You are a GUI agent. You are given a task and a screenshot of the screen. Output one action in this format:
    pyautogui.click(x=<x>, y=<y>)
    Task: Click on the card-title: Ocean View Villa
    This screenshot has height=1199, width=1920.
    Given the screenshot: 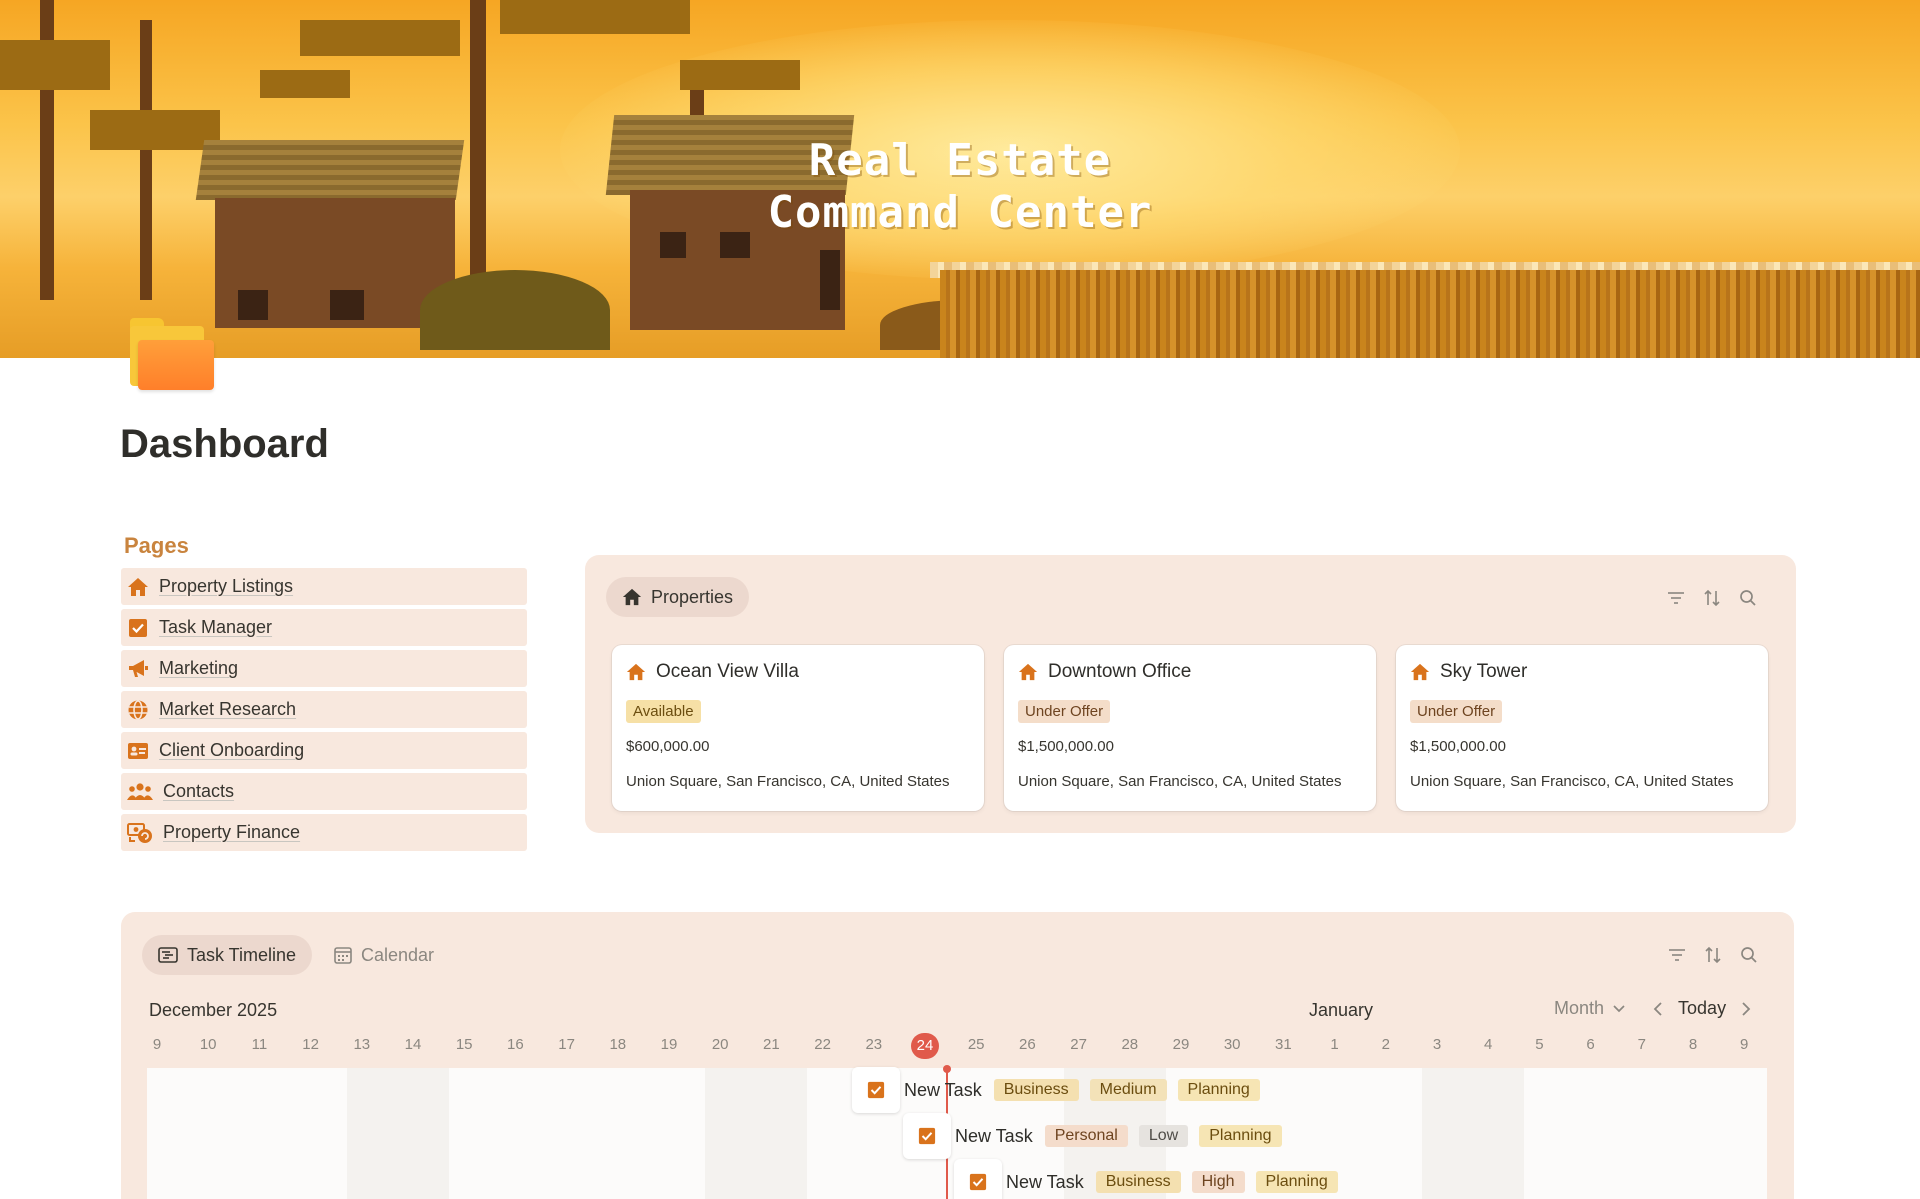 What is the action you would take?
    pyautogui.click(x=712, y=672)
    